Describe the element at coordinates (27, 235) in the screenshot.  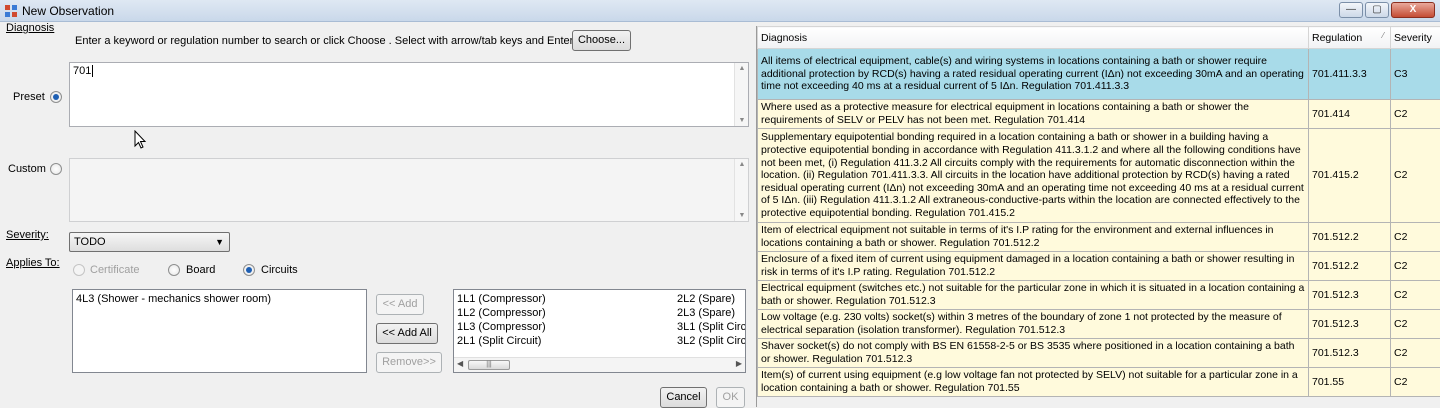
I see `severity-label: Severity:` at that location.